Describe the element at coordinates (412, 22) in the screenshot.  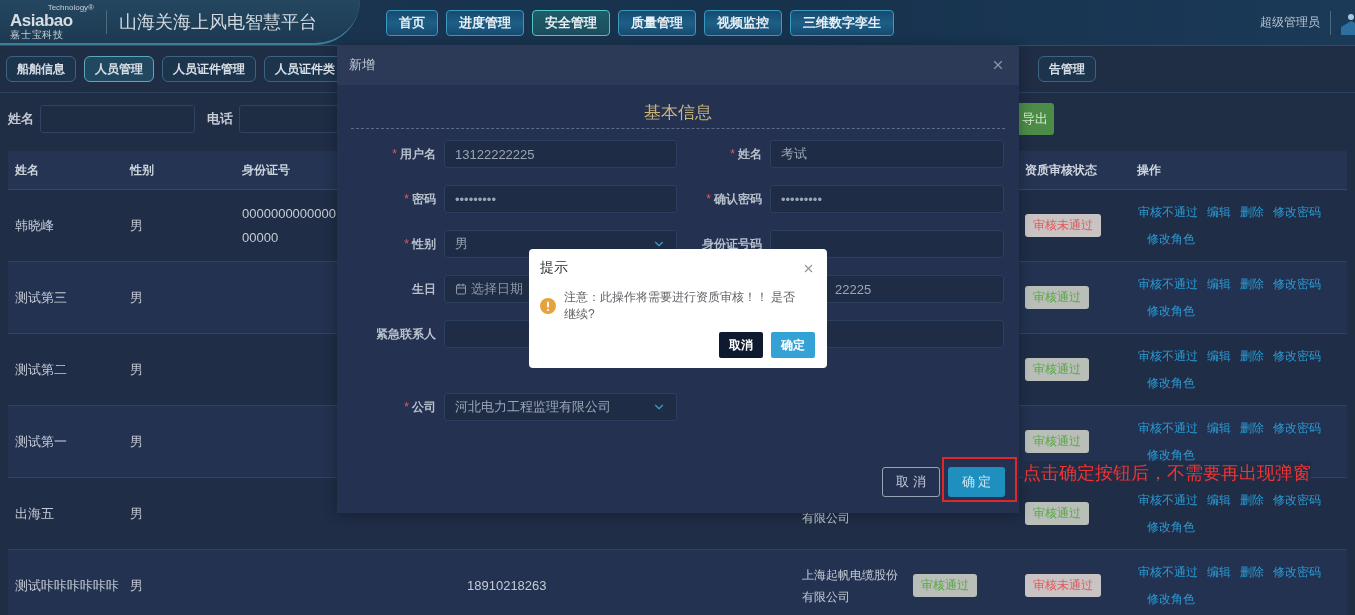
I see `nav-tab: 首页` at that location.